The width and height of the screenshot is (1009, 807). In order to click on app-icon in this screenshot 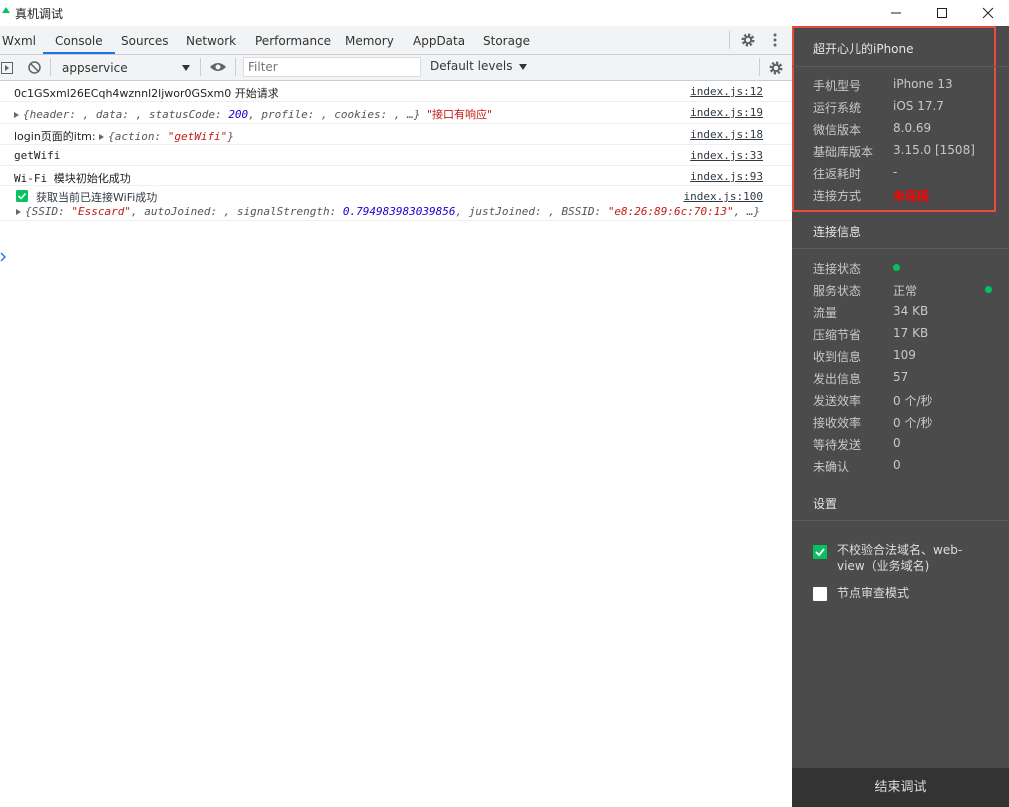, I will do `click(6, 10)`.